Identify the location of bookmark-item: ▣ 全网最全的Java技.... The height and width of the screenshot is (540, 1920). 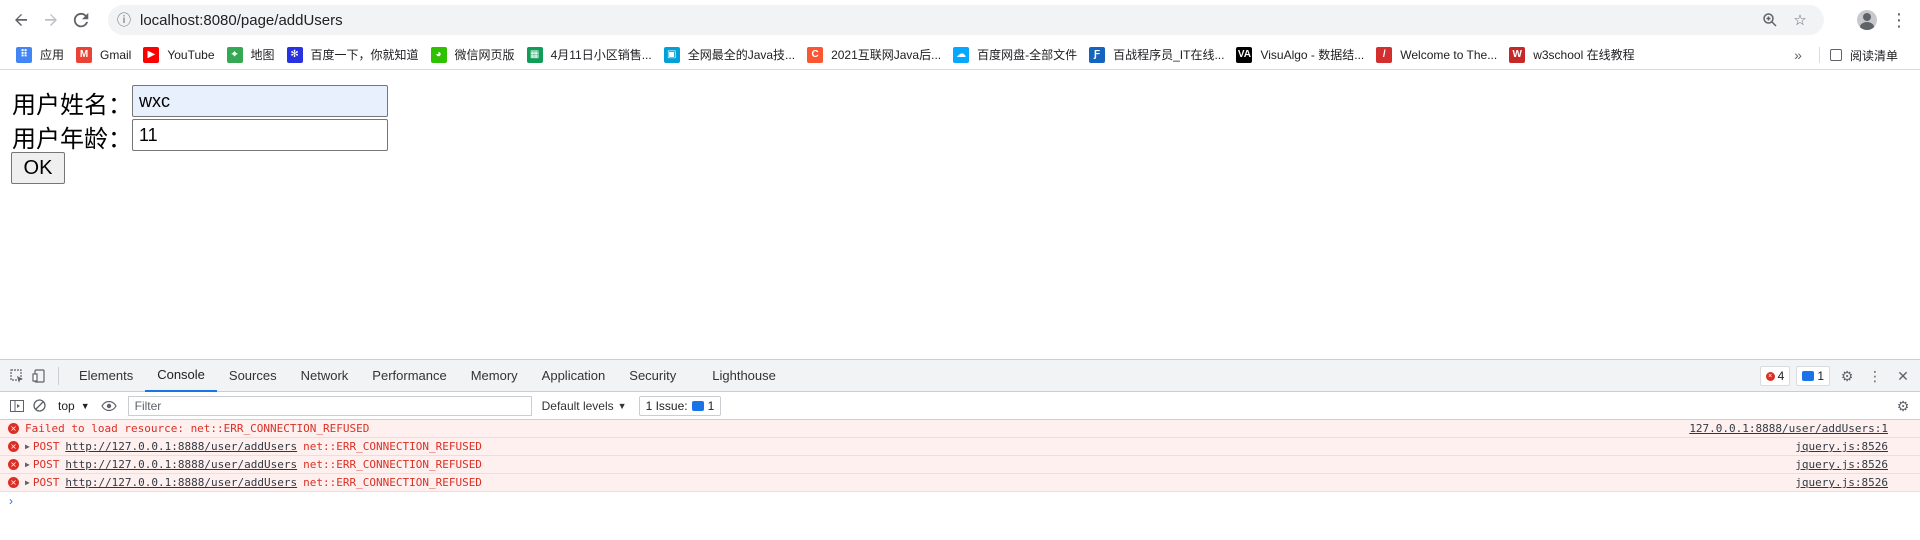
(731, 55).